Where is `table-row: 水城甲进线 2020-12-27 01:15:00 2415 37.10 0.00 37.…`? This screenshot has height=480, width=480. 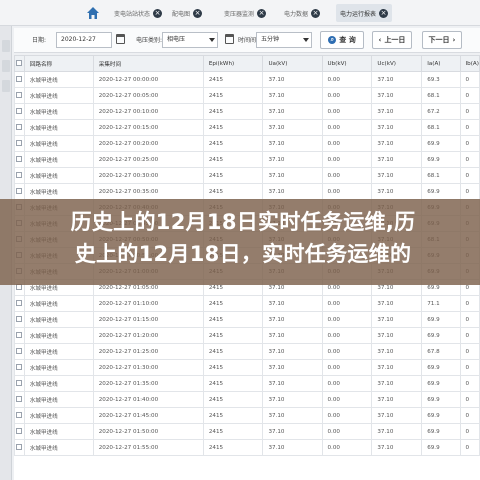 table-row: 水城甲进线 2020-12-27 01:15:00 2415 37.10 0.00 37.… is located at coordinates (247, 319).